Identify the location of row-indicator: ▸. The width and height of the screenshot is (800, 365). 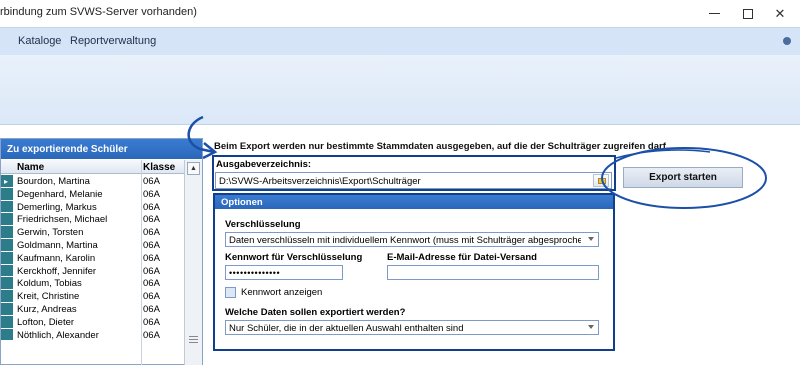
(7, 181).